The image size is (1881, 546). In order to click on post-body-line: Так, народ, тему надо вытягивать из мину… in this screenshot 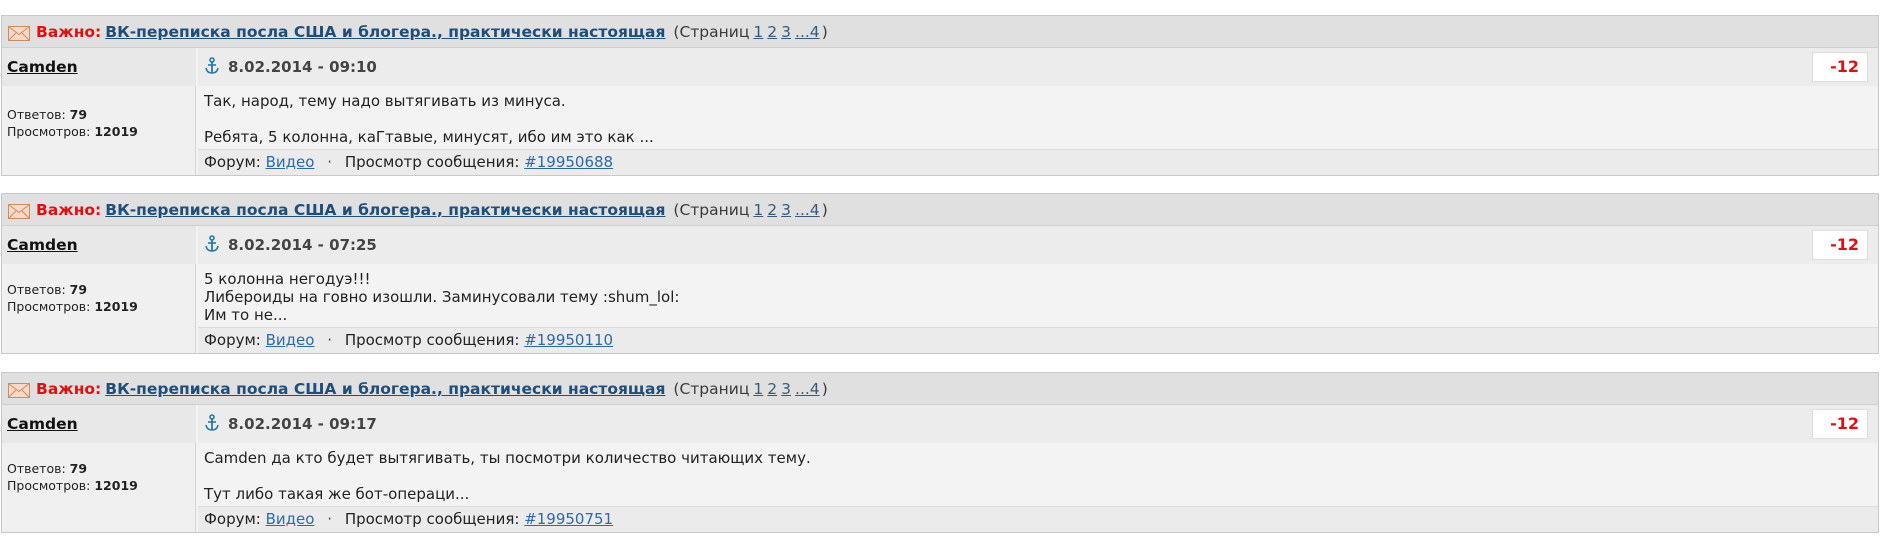, I will do `click(385, 101)`.